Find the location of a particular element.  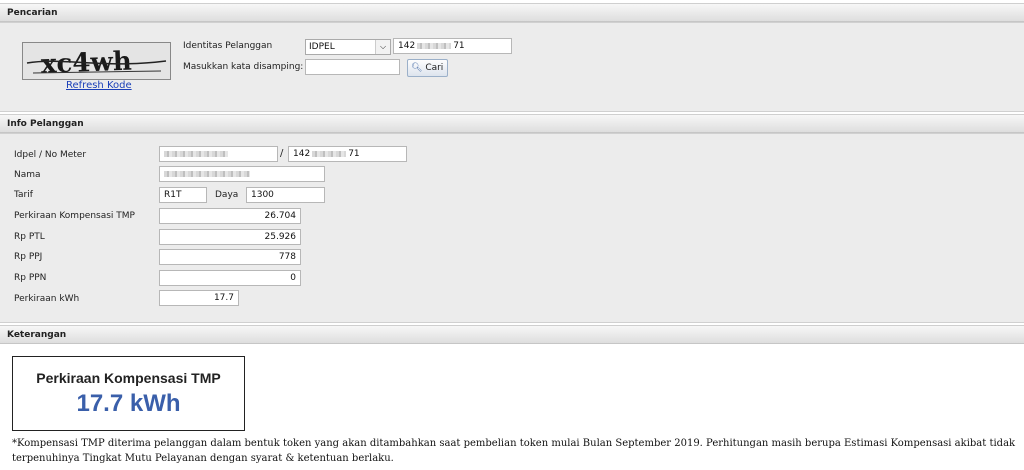

nama-field is located at coordinates (242, 174).